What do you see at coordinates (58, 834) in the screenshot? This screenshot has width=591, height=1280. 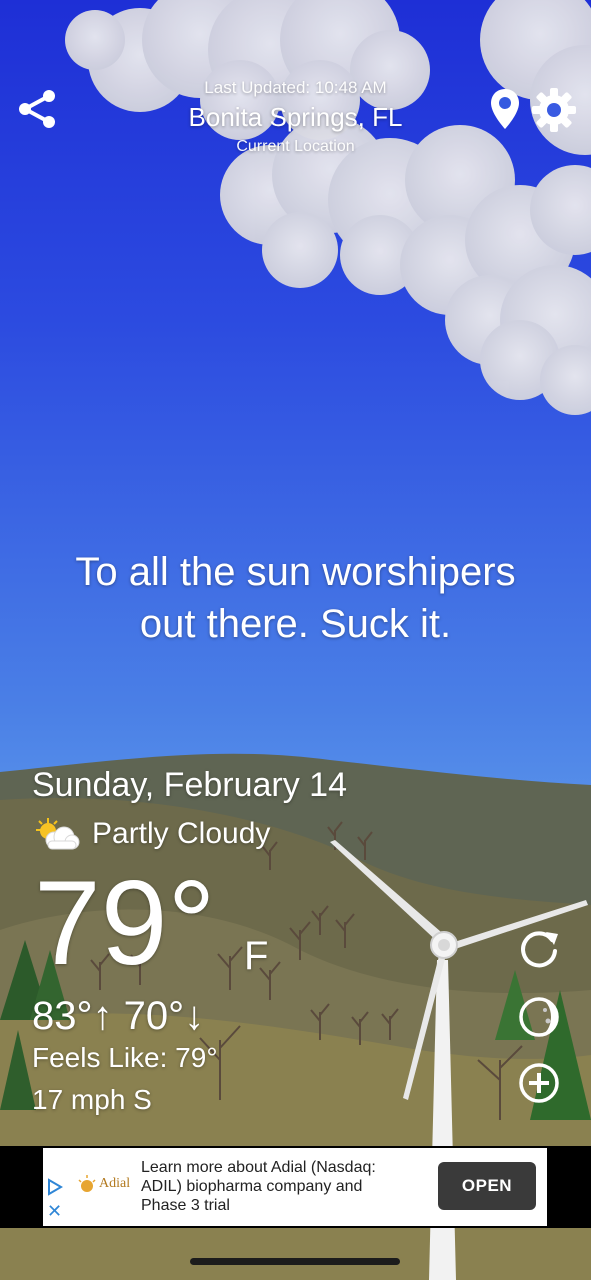 I see `partly-cloudy-icon` at bounding box center [58, 834].